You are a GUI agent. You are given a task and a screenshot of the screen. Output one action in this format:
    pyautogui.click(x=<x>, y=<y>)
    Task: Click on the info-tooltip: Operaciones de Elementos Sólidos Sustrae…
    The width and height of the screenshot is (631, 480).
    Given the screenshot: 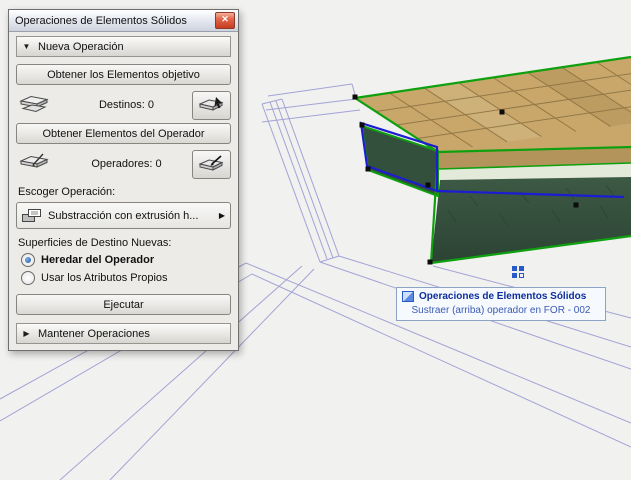 What is the action you would take?
    pyautogui.click(x=501, y=304)
    